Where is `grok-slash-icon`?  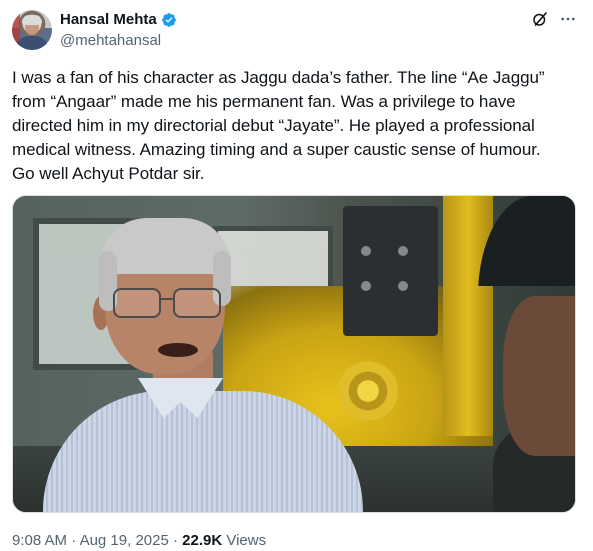
grok-slash-icon is located at coordinates (540, 19).